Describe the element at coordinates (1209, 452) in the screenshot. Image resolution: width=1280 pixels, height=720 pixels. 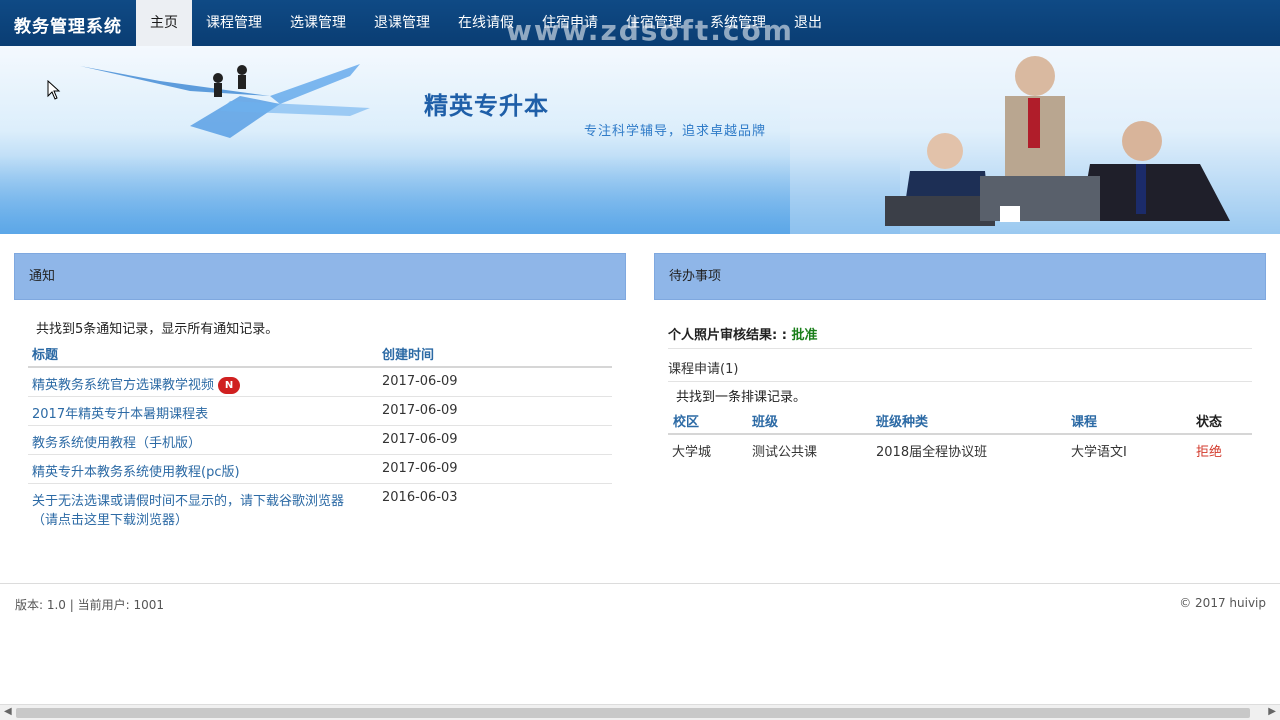
I see `todo-row-status-rejected: 拒绝` at that location.